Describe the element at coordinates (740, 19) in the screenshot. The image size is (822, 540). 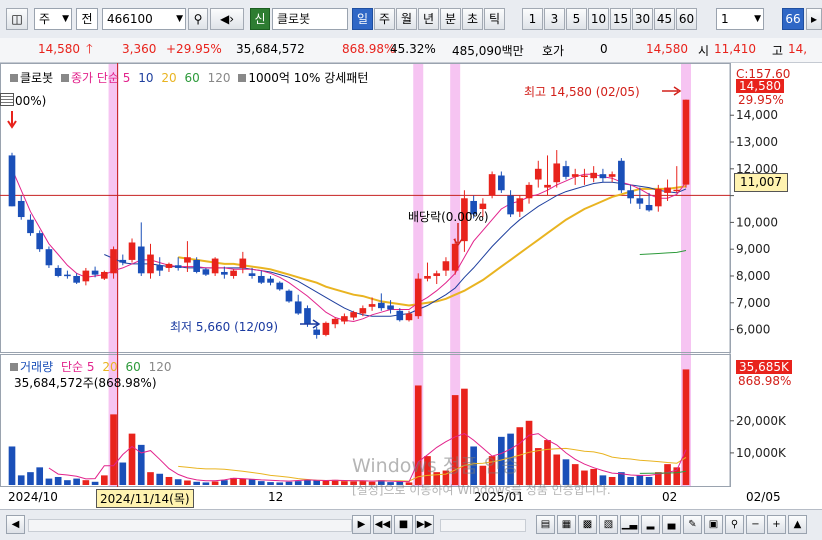
I see `interval-input: 1 ▼` at that location.